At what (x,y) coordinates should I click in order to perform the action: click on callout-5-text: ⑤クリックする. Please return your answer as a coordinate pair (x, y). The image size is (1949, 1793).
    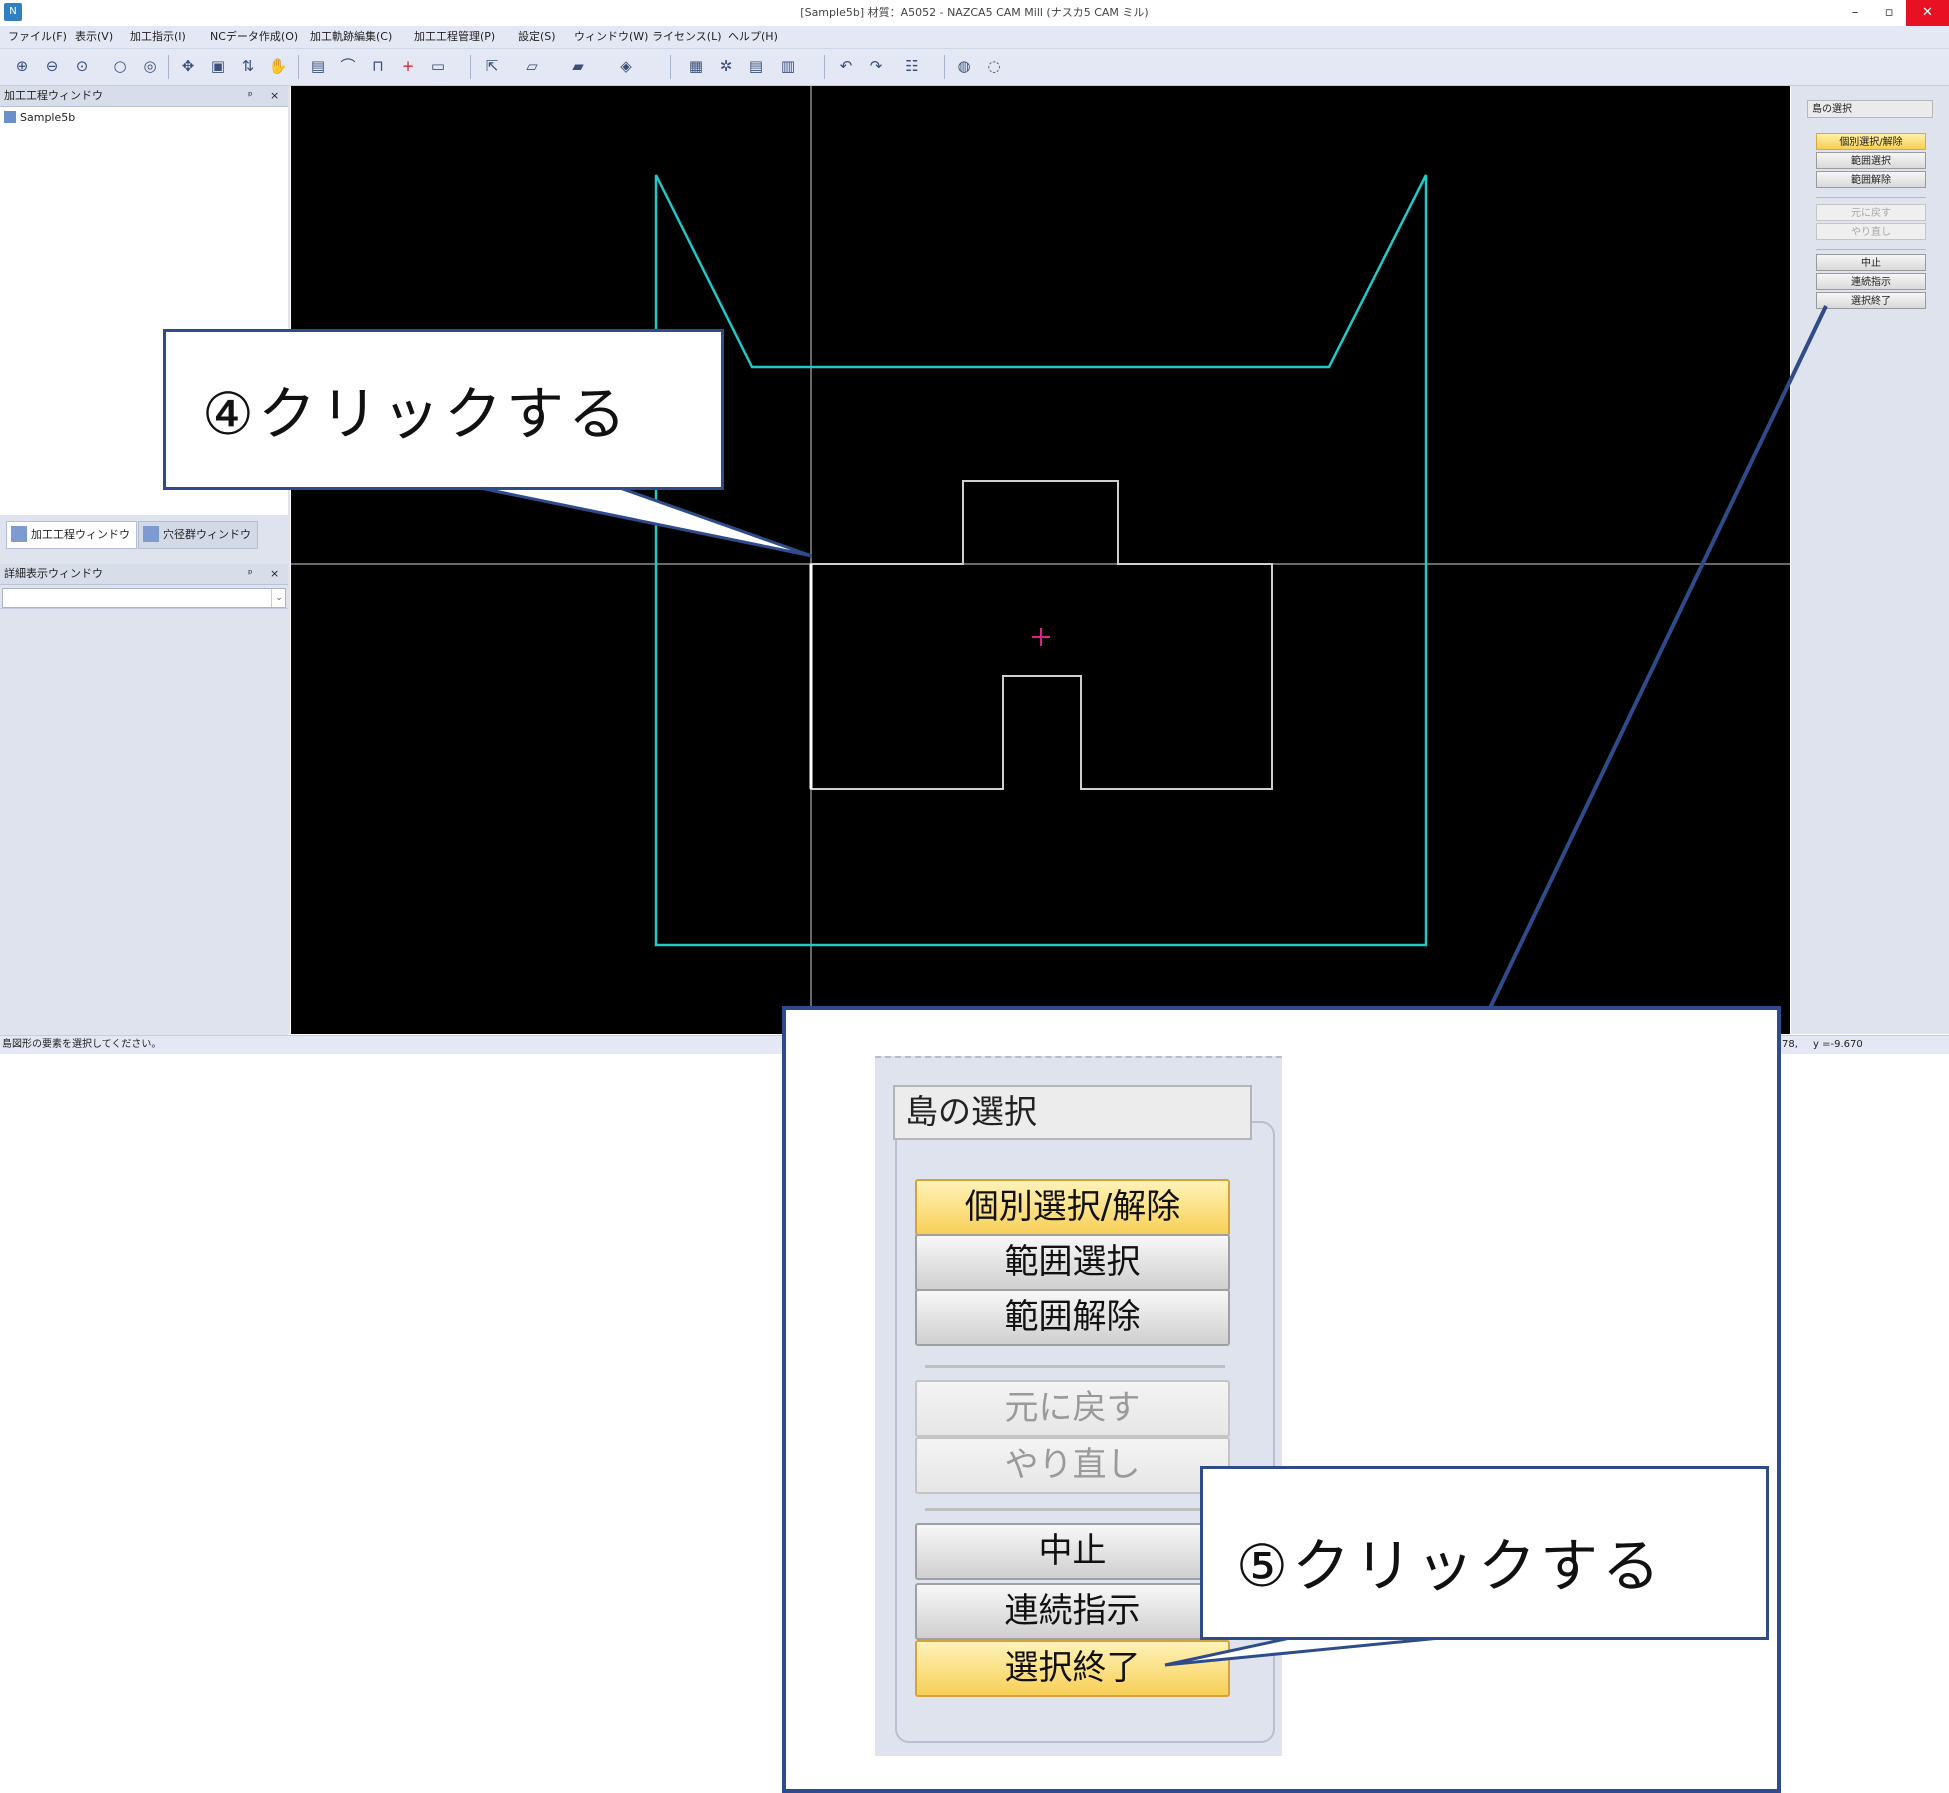
    Looking at the image, I should click on (1450, 1566).